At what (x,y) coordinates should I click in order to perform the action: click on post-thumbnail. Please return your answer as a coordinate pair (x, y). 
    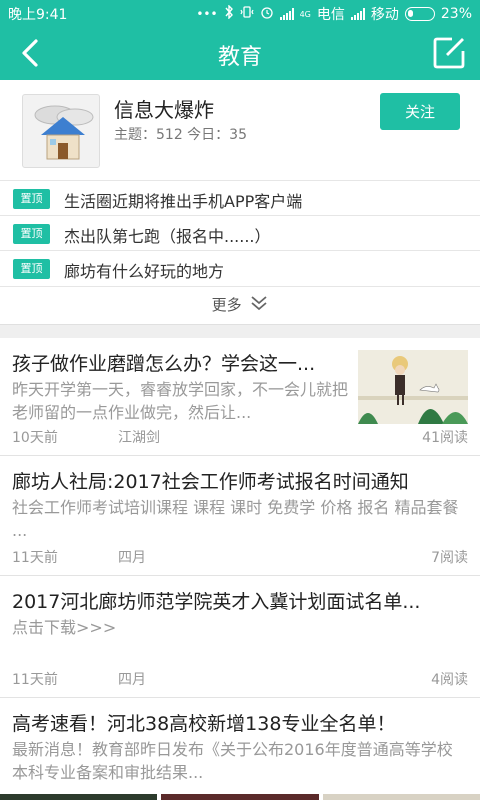
    Looking at the image, I should click on (413, 387).